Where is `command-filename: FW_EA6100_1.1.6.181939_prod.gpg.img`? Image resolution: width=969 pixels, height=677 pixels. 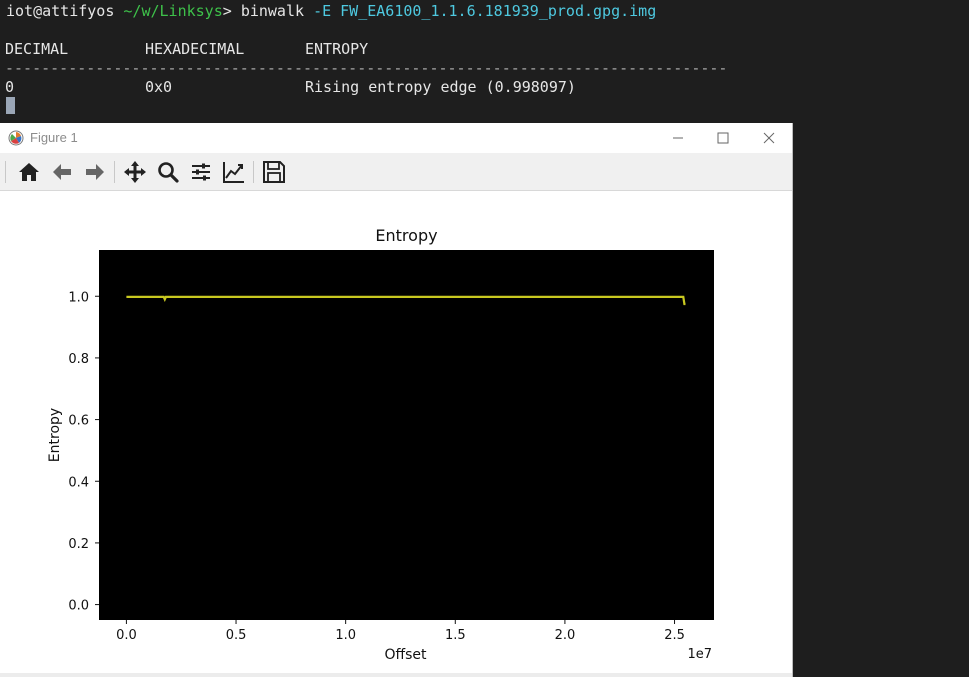
command-filename: FW_EA6100_1.1.6.181939_prod.gpg.img is located at coordinates (498, 11).